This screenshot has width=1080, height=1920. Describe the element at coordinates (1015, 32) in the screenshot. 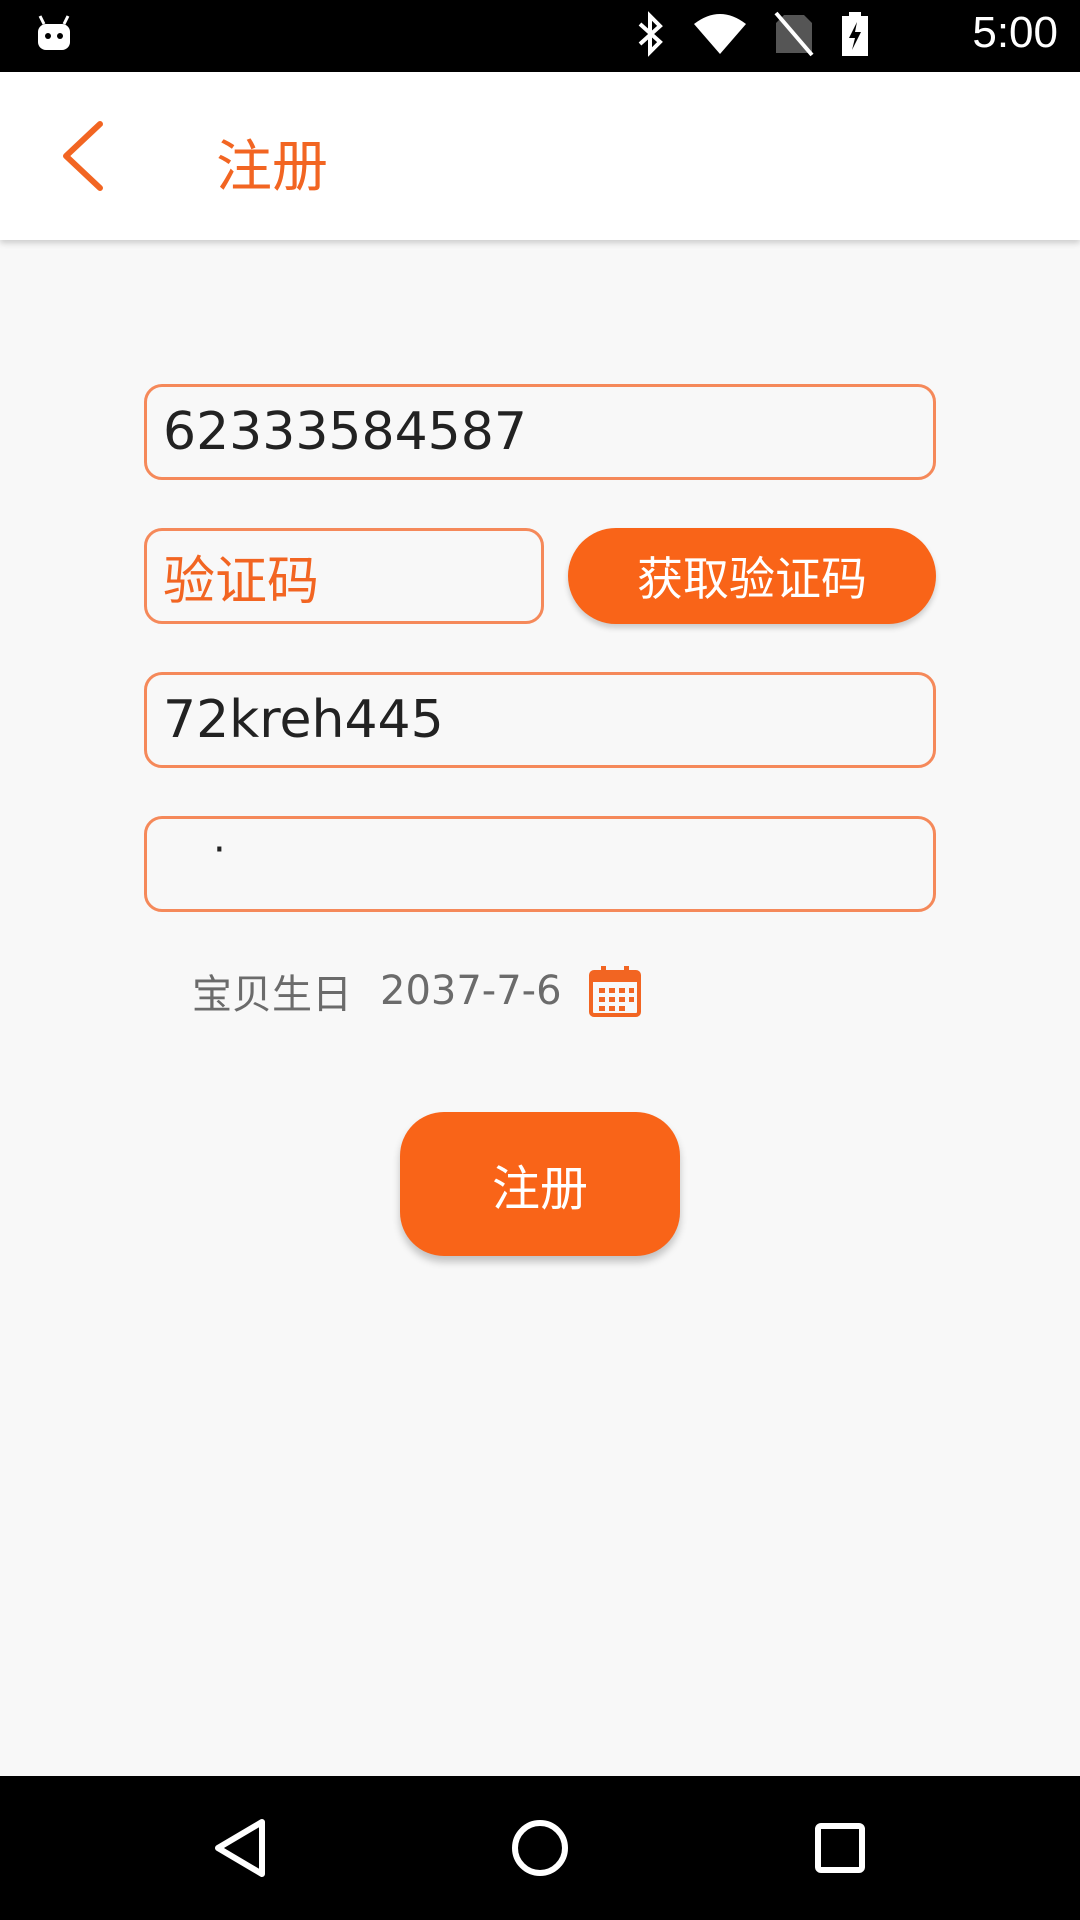

I see `status-time: 5:00` at that location.